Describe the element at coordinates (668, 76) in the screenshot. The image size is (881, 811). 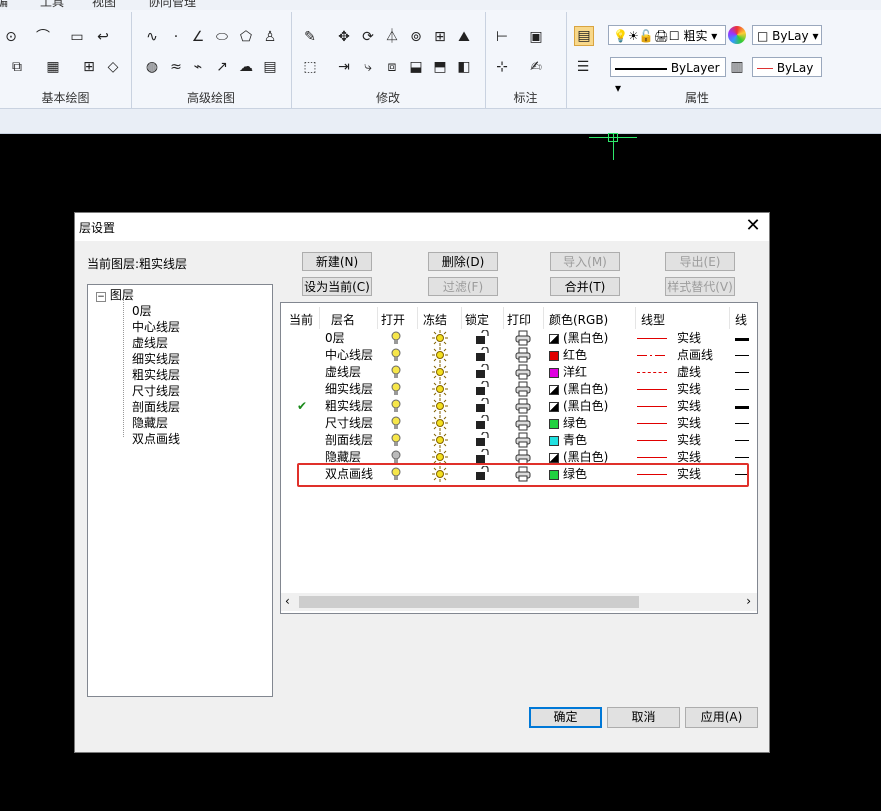
I see `linetype-combo: ByLayer ▾` at that location.